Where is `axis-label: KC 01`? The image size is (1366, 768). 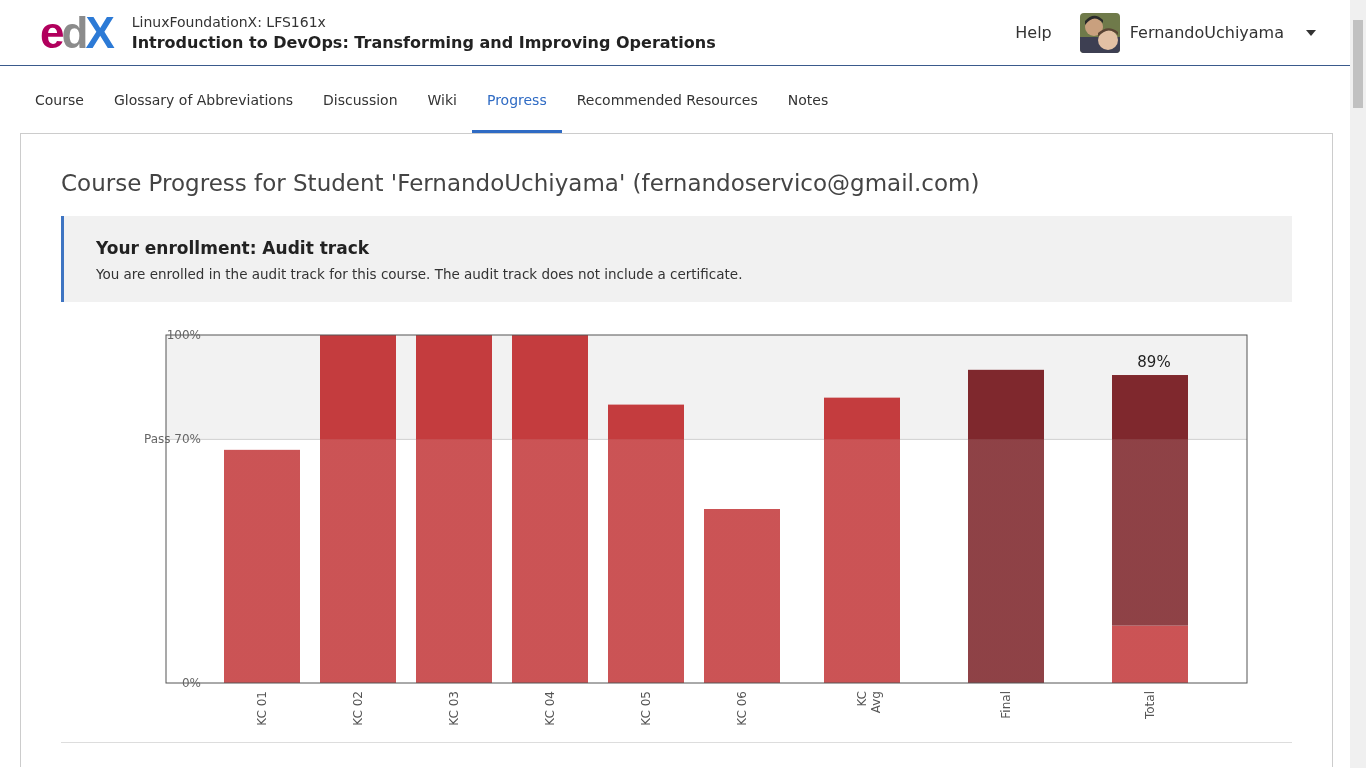 axis-label: KC 01 is located at coordinates (262, 708).